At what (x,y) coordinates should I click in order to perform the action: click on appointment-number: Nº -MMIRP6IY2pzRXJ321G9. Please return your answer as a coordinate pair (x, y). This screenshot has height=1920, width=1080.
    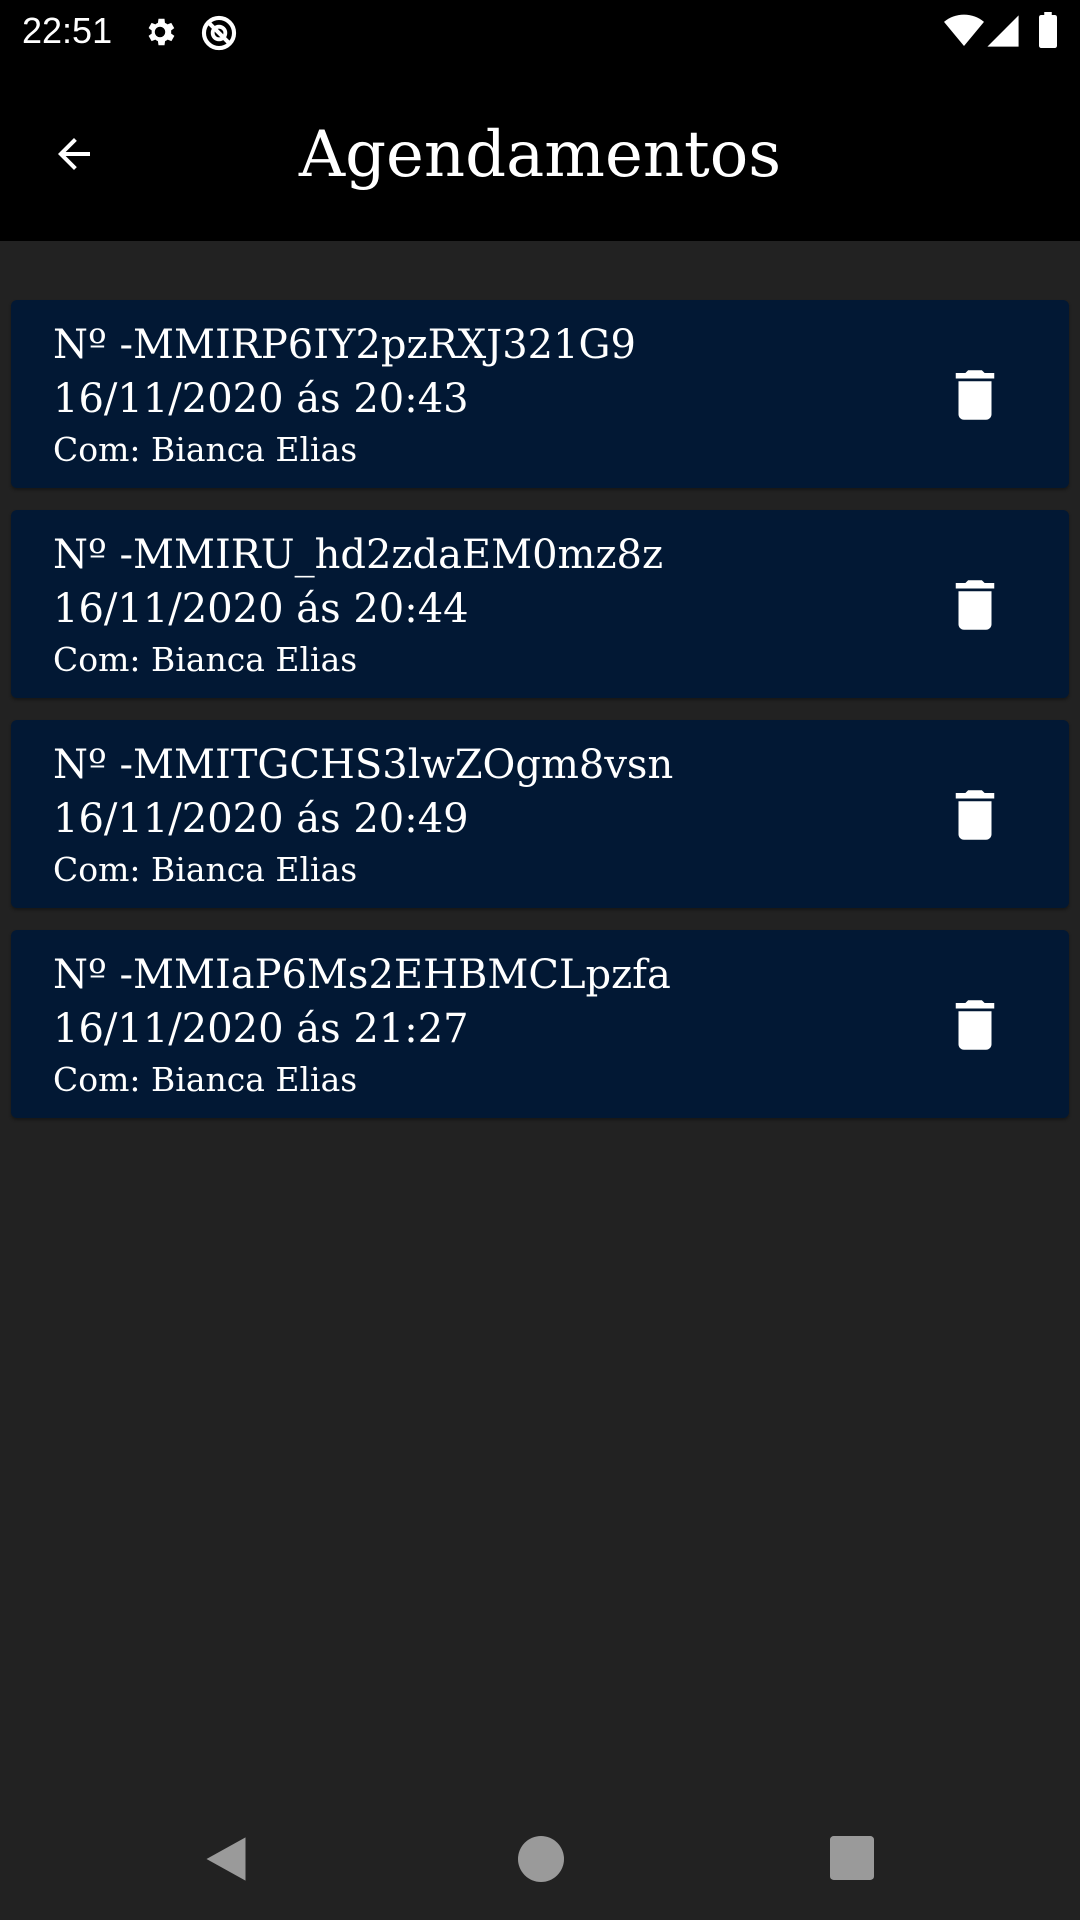
    Looking at the image, I should click on (344, 345).